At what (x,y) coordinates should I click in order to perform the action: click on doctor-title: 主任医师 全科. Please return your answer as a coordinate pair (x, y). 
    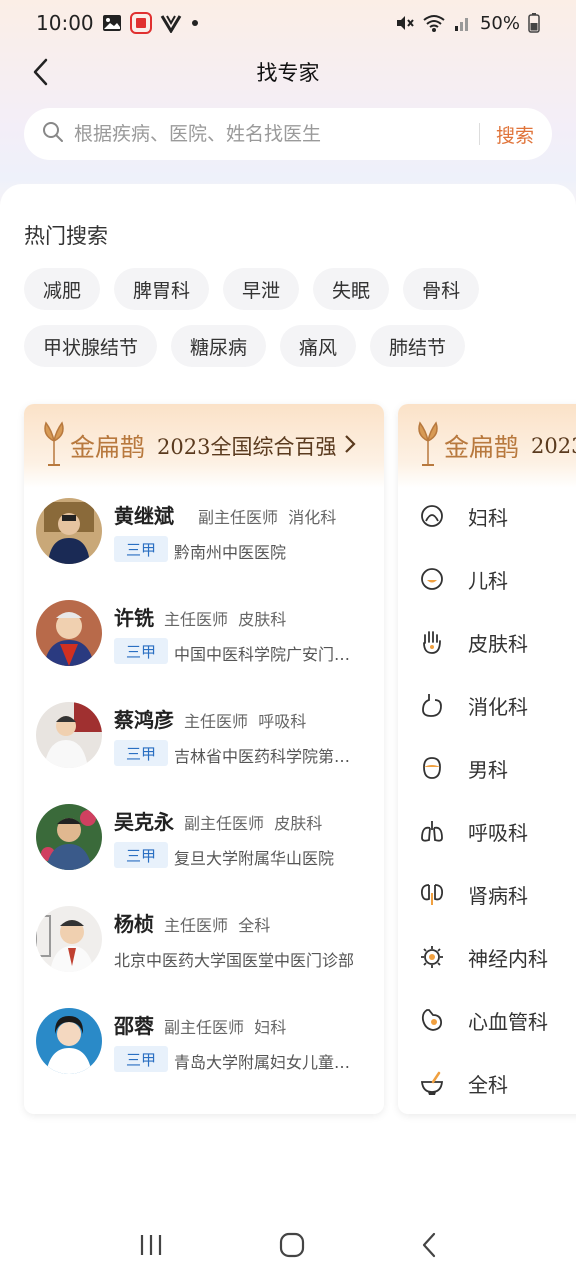
    Looking at the image, I should click on (217, 925).